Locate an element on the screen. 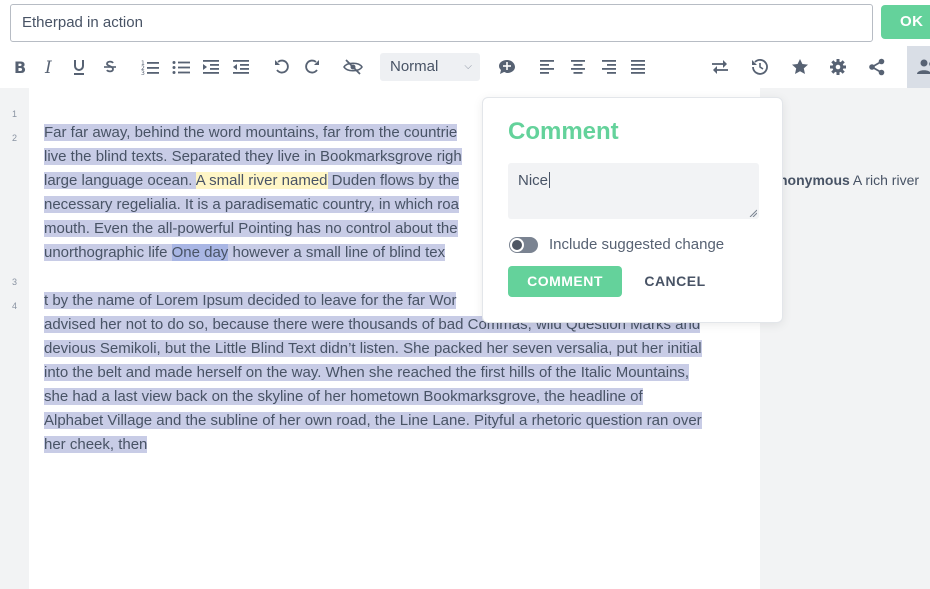 Image resolution: width=930 pixels, height=589 pixels. line-number: 1 is located at coordinates (14, 114).